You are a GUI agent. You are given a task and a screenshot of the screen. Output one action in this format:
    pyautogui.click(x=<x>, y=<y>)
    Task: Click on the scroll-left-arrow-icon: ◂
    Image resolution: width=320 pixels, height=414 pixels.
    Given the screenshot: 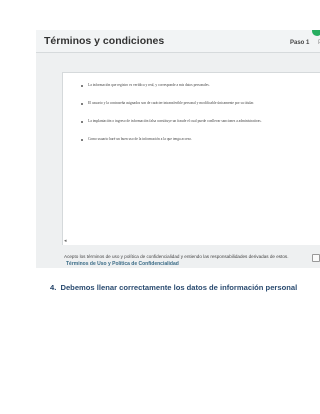 What is the action you would take?
    pyautogui.click(x=65, y=241)
    